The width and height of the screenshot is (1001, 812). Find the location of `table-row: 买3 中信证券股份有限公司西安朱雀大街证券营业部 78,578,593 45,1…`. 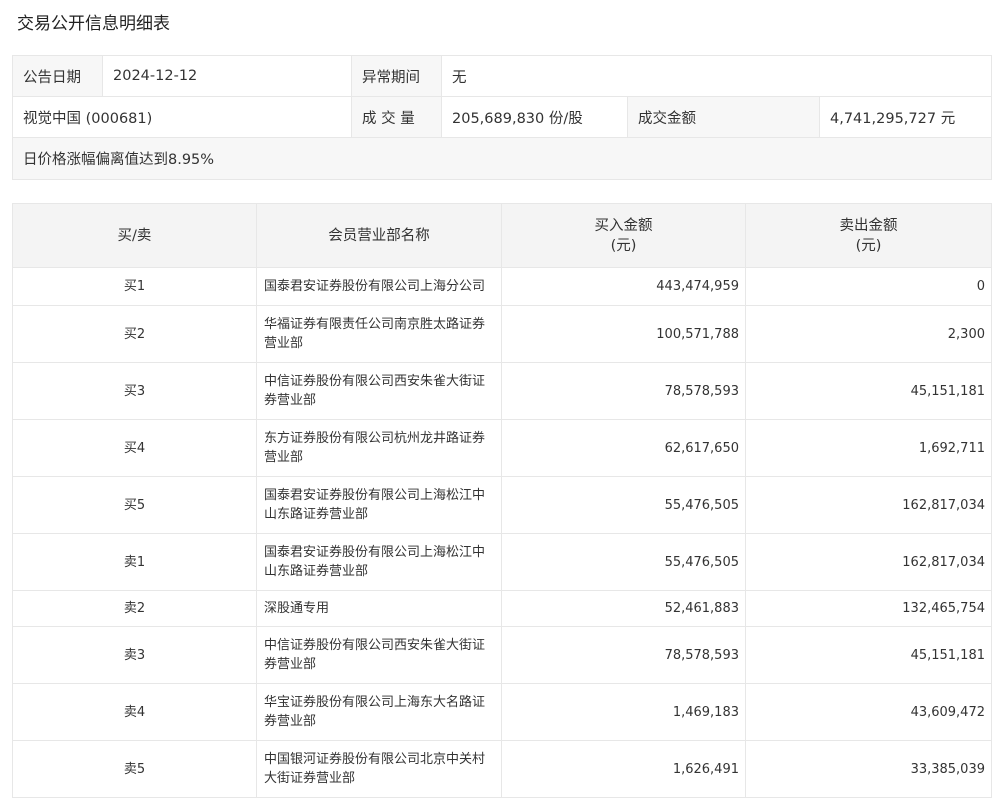

table-row: 买3 中信证券股份有限公司西安朱雀大街证券营业部 78,578,593 45,1… is located at coordinates (502, 391).